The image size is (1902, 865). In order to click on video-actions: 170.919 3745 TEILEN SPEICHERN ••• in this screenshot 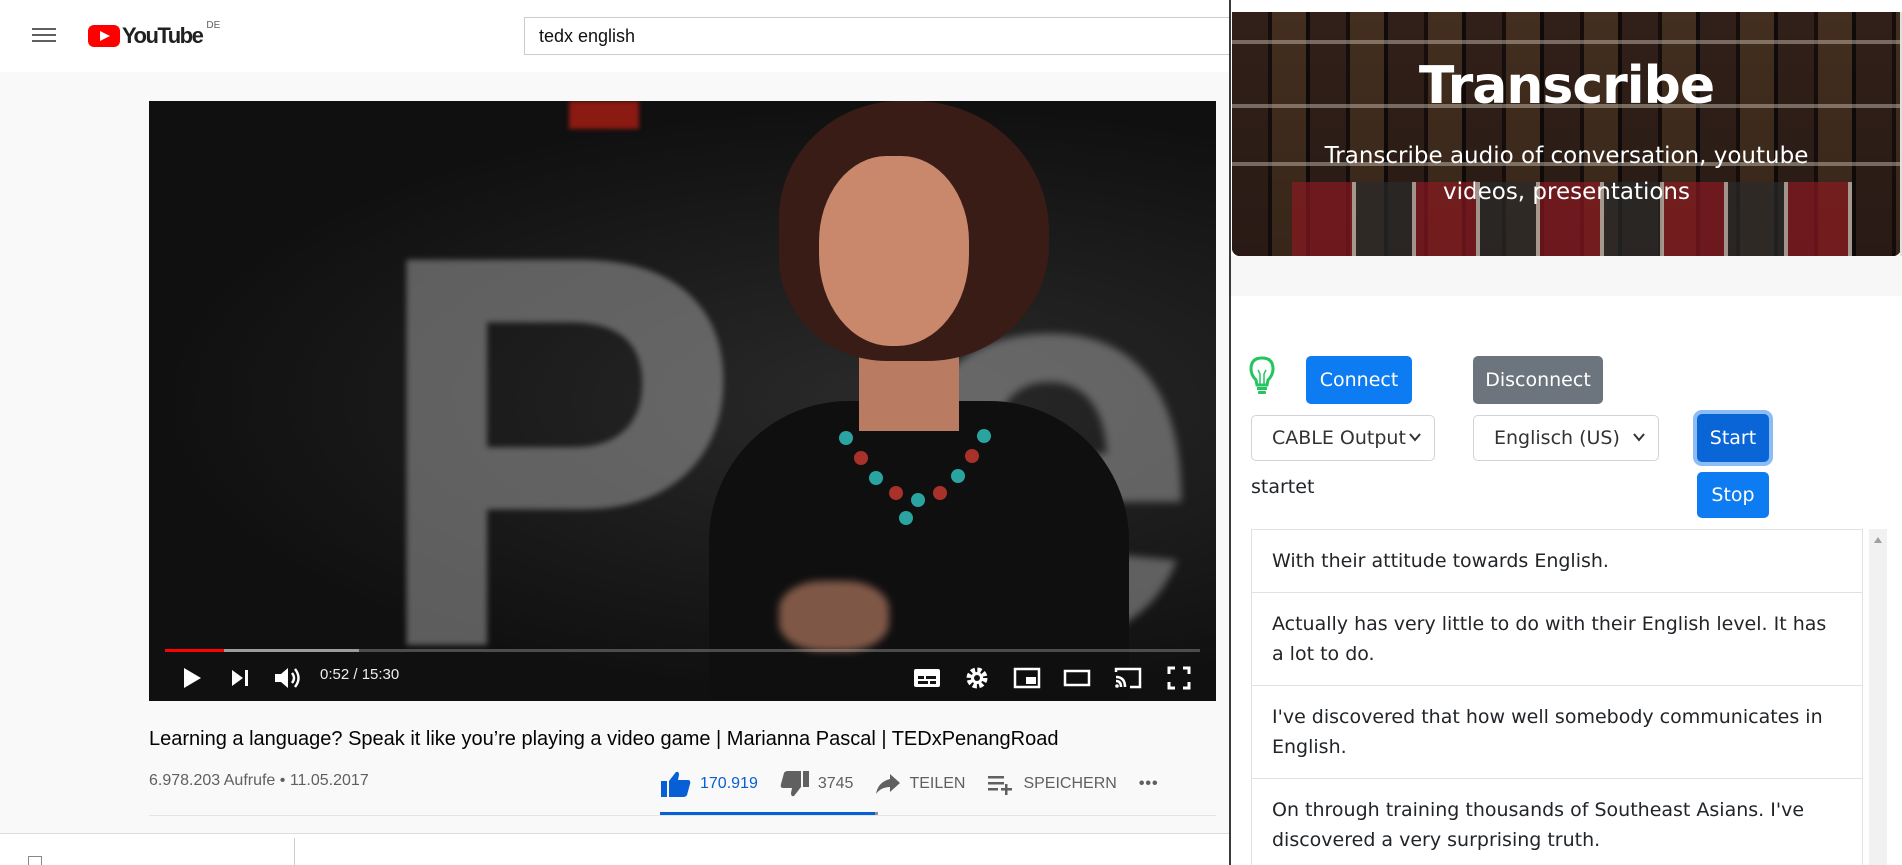, I will do `click(920, 784)`.